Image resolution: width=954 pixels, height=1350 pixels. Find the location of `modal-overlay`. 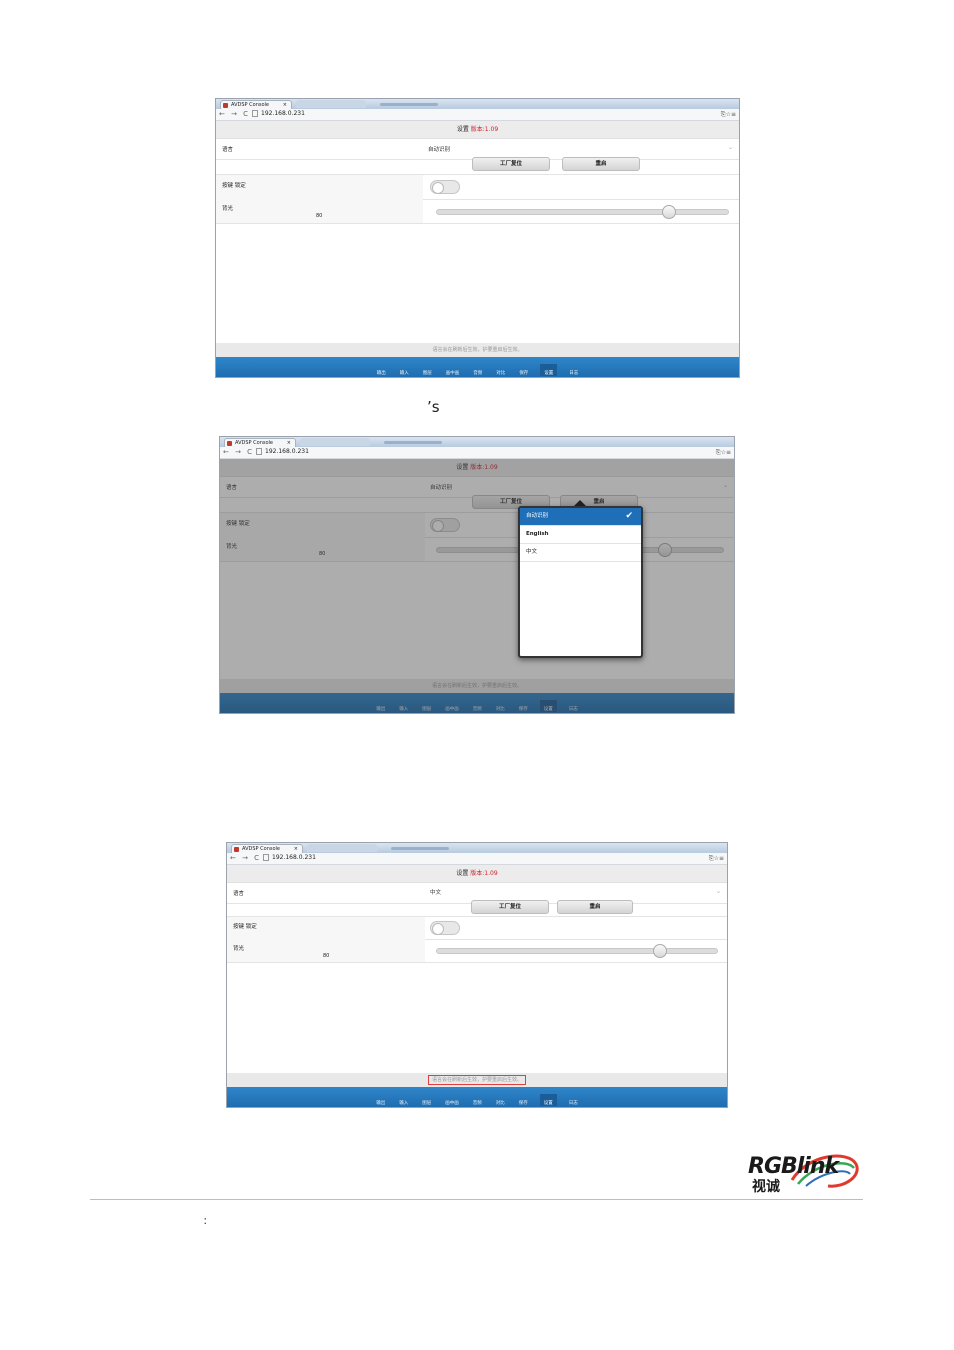

modal-overlay is located at coordinates (477, 586).